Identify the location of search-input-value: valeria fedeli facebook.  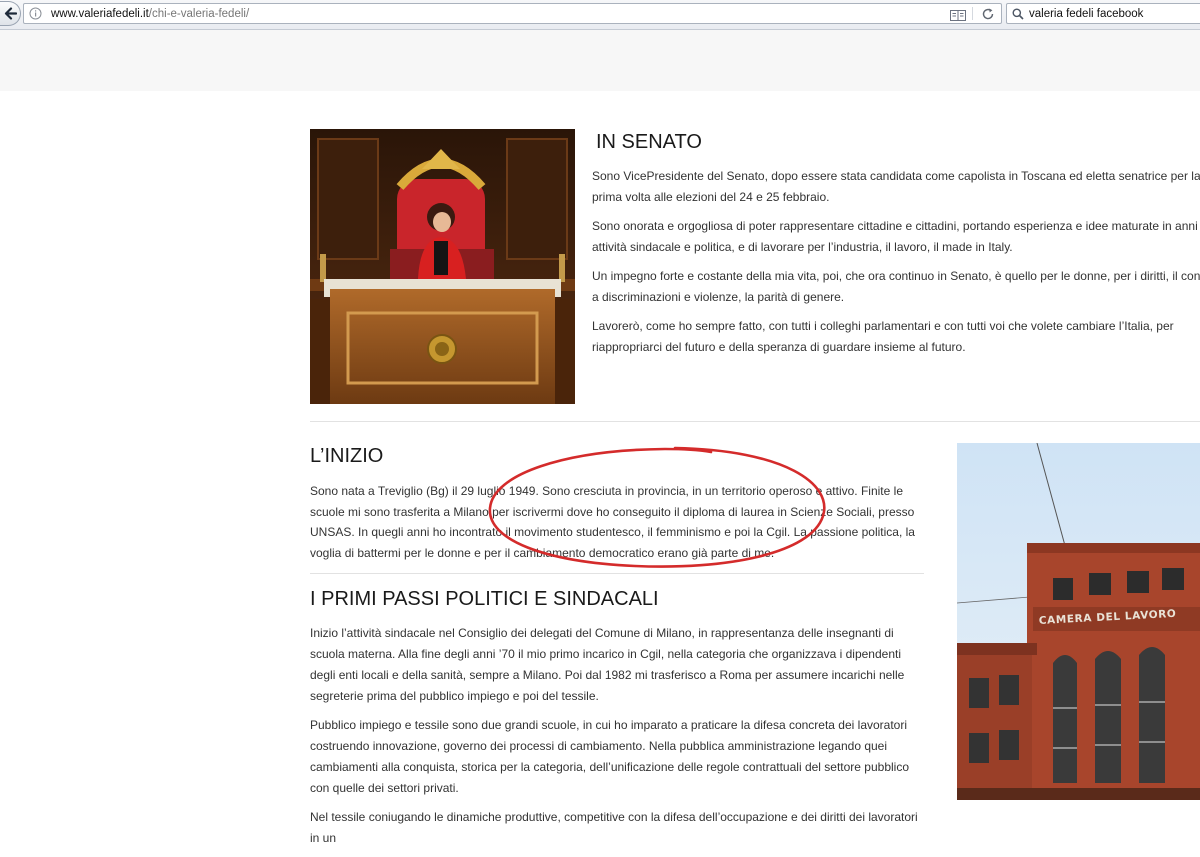
(1086, 14).